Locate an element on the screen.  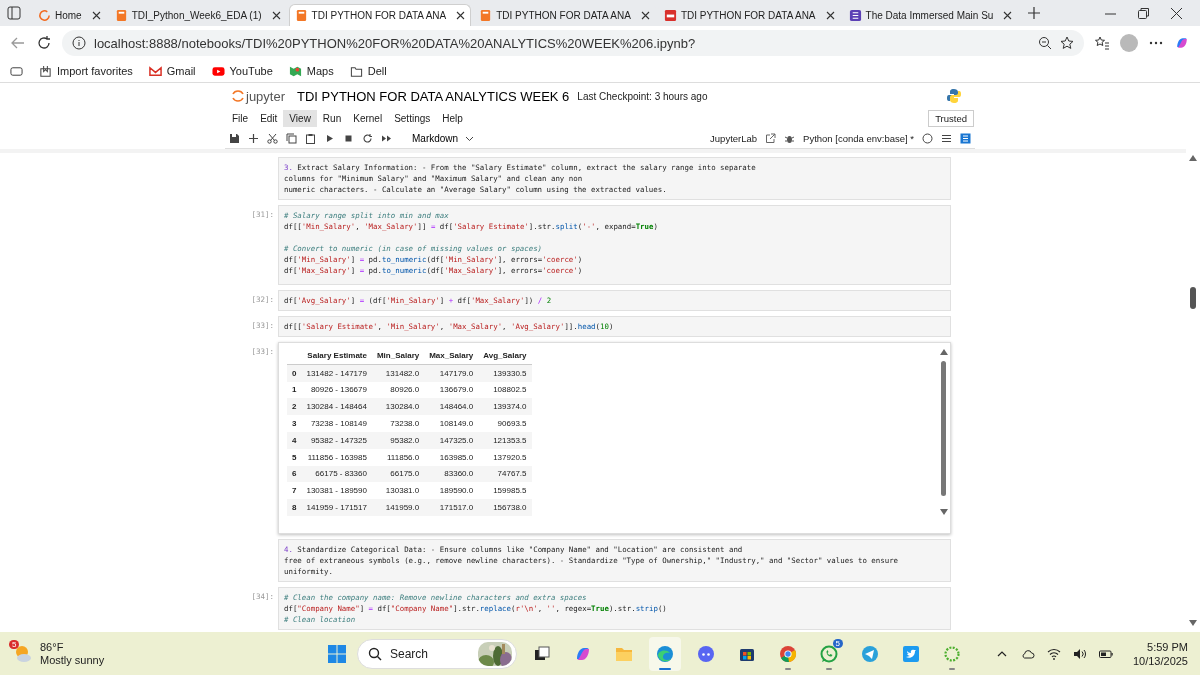
favorite-link: Import favorites is located at coordinates (86, 71).